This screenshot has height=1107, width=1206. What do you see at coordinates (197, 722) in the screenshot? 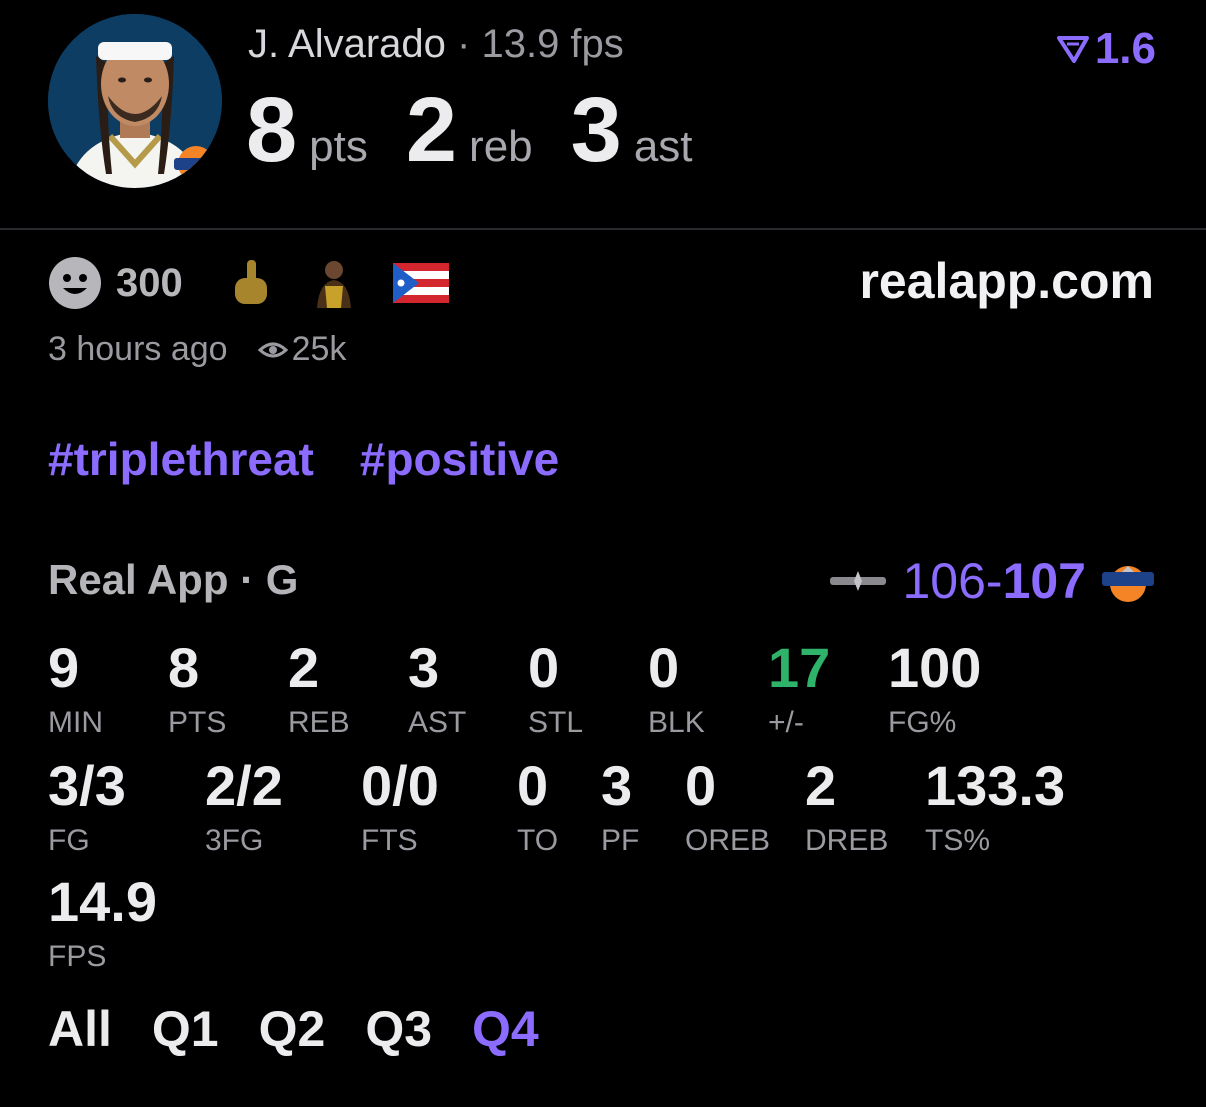
I see `stat-label: PTS` at bounding box center [197, 722].